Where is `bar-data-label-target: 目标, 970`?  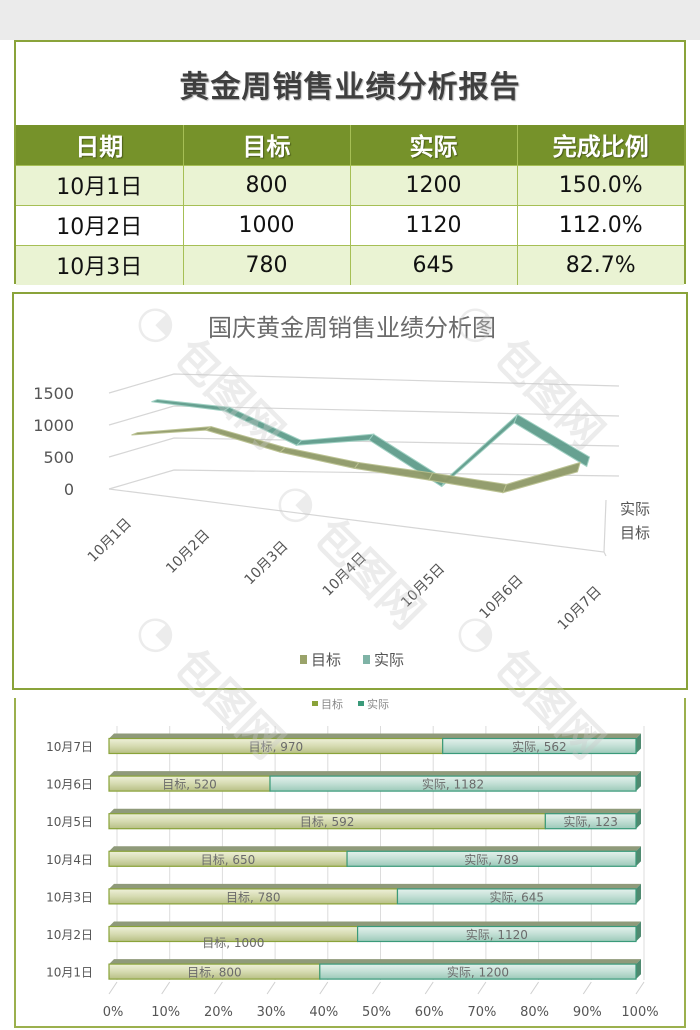
bar-data-label-target: 目标, 970 is located at coordinates (276, 747).